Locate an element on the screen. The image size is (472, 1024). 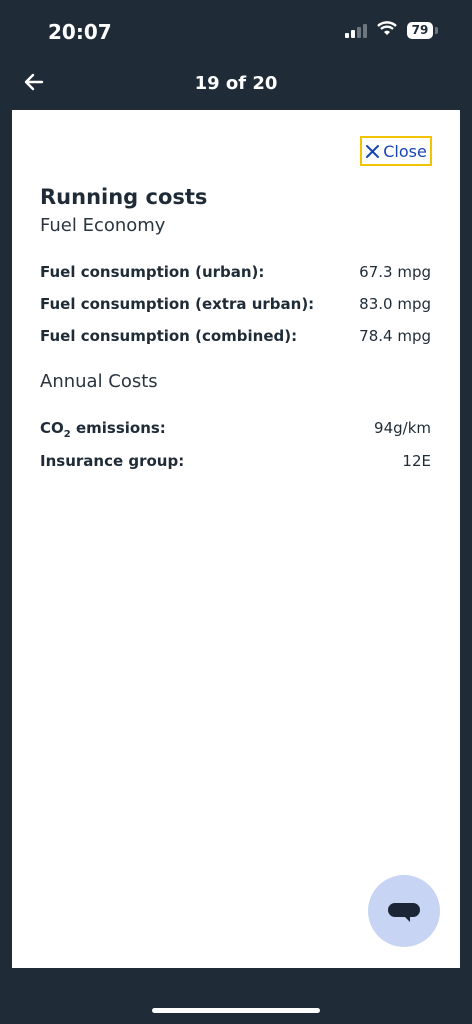
row-value: 78.4 mpg is located at coordinates (395, 336).